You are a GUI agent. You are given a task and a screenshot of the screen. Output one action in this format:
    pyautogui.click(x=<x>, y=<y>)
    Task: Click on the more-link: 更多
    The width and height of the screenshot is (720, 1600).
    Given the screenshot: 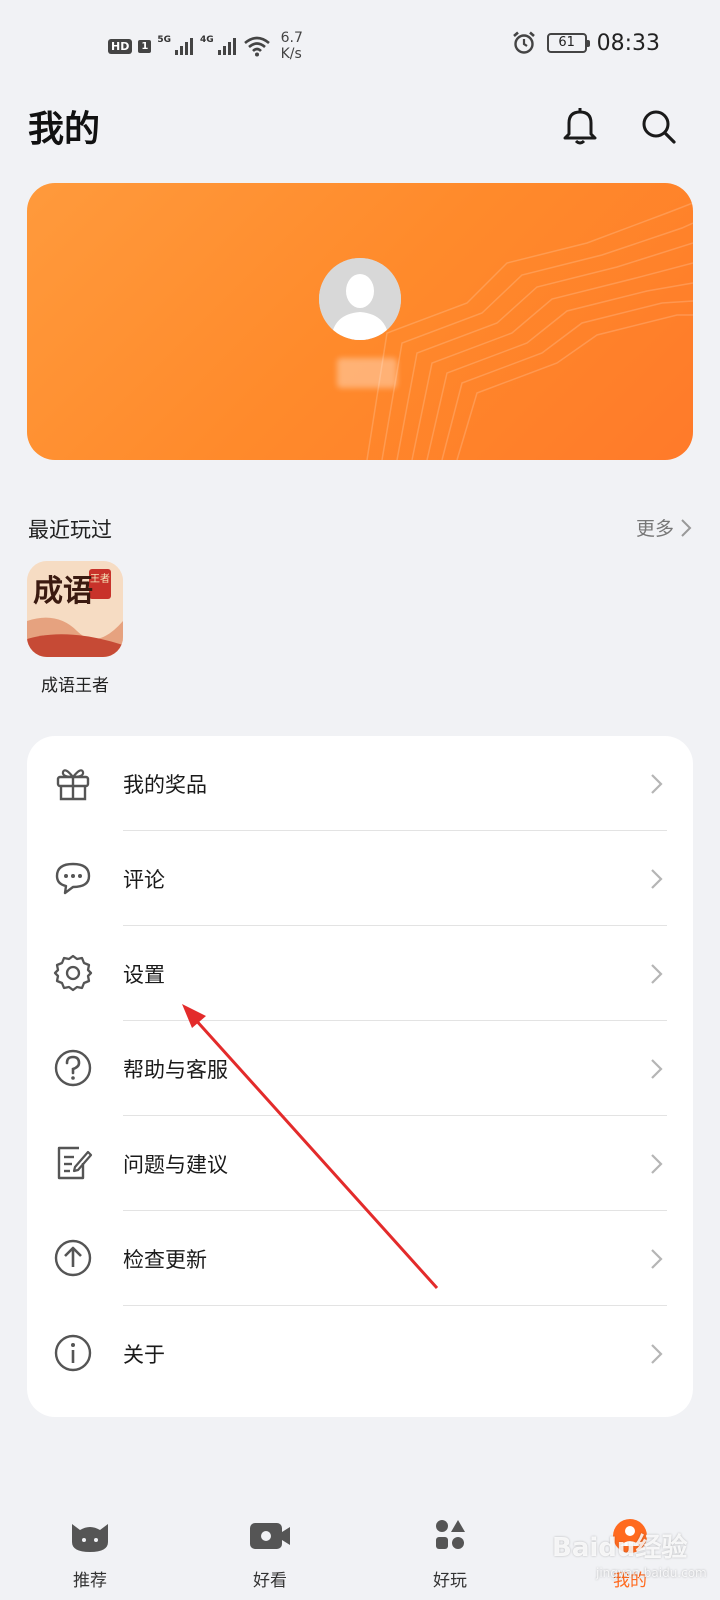 What is the action you would take?
    pyautogui.click(x=664, y=527)
    